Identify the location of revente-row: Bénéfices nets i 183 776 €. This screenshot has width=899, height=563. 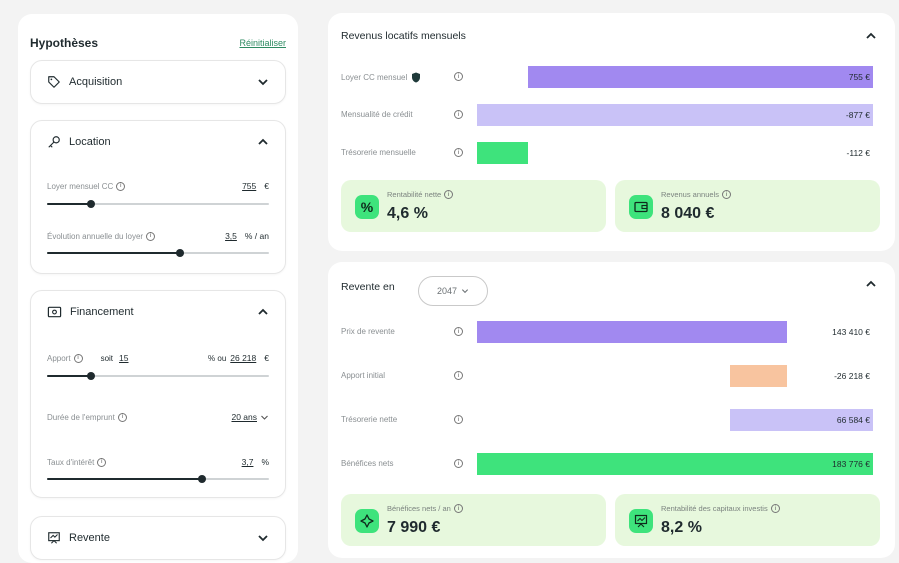
(607, 464).